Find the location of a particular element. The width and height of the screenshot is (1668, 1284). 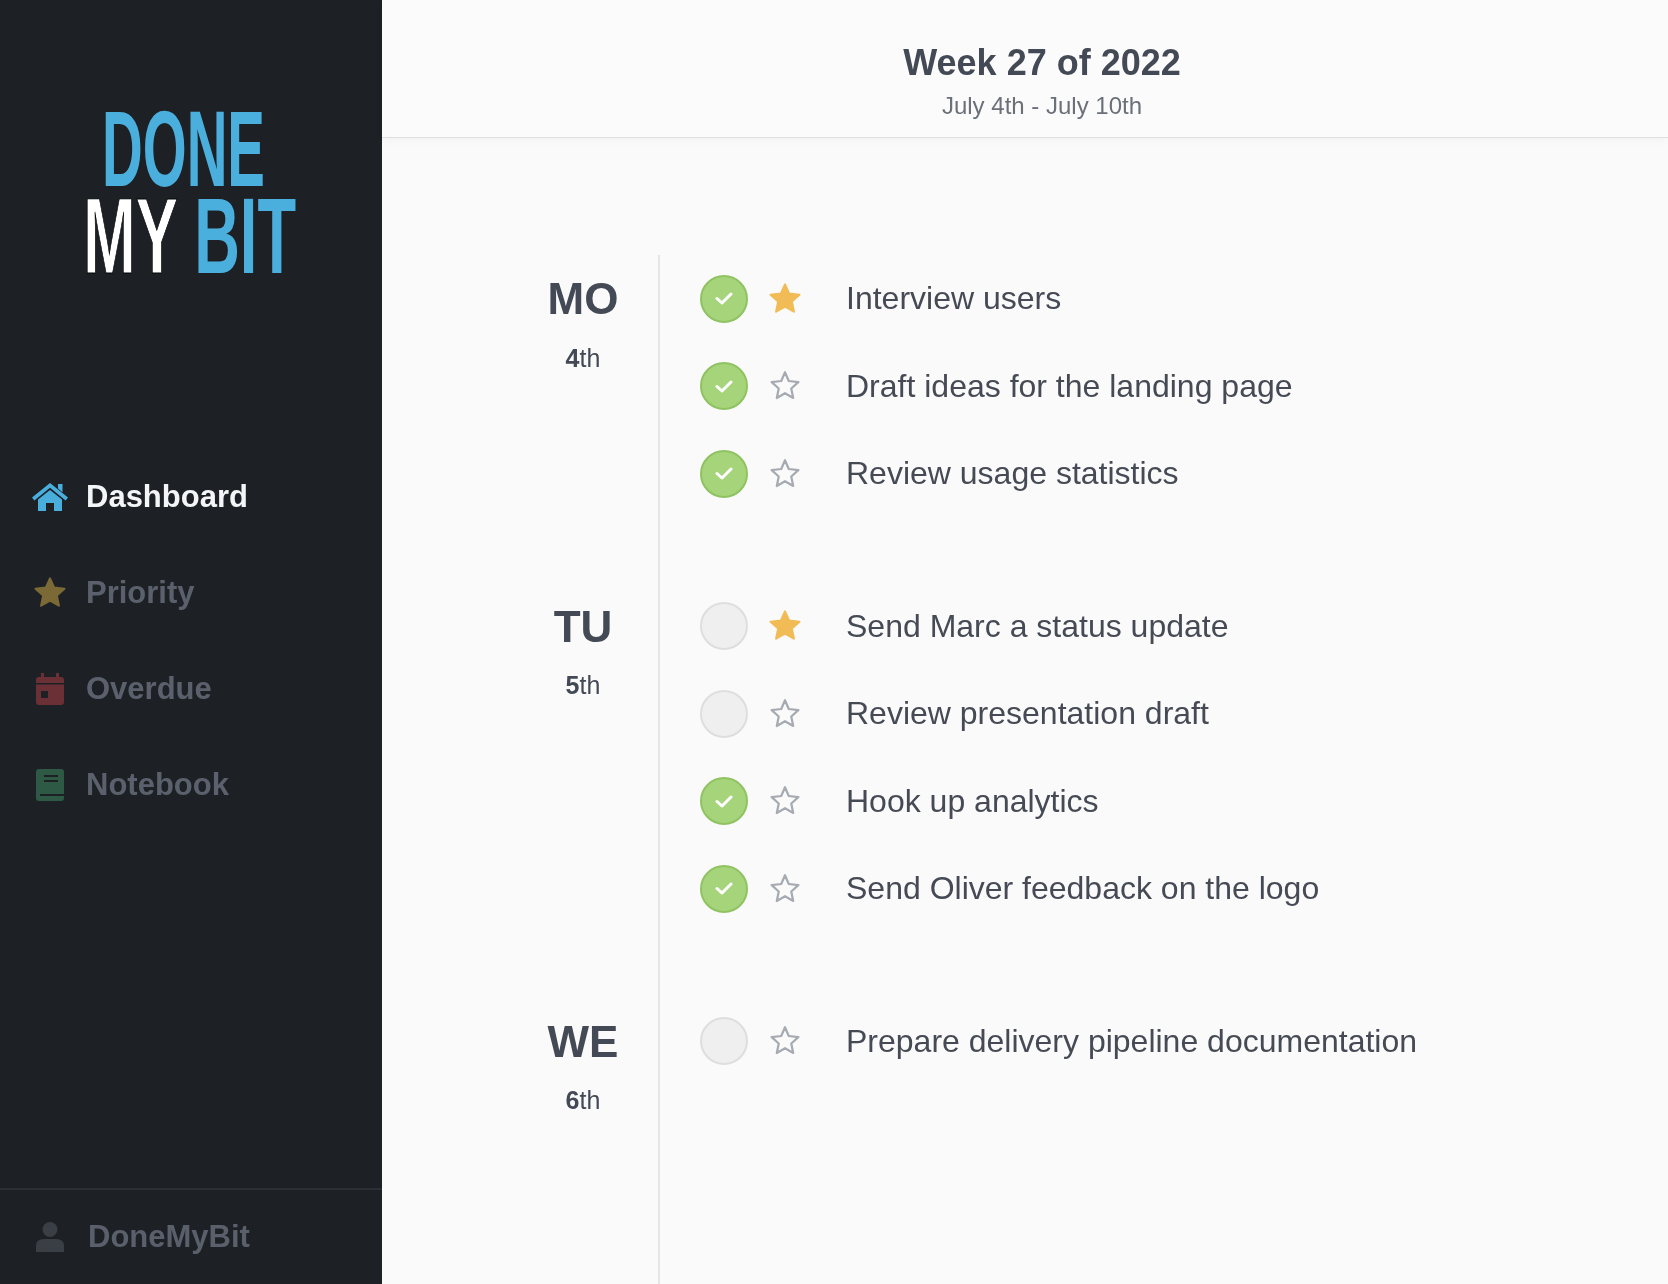

nav-item: Notebook is located at coordinates (130, 785).